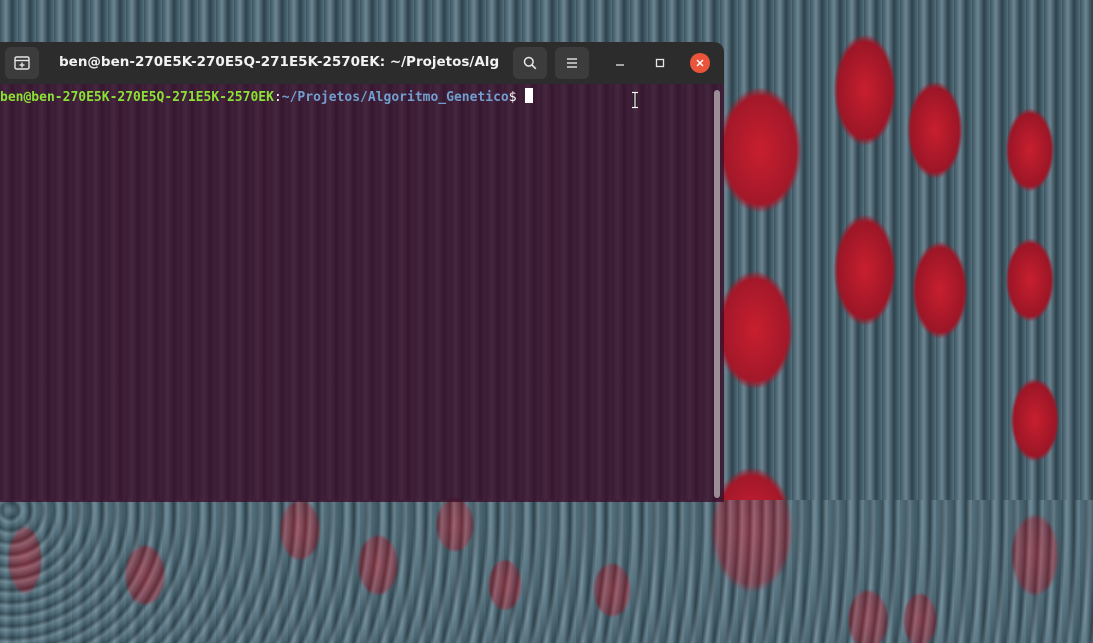 Image resolution: width=1093 pixels, height=643 pixels. What do you see at coordinates (395, 97) in the screenshot?
I see `prompt-path: ~/Projetos/Algoritmo_Genetico` at bounding box center [395, 97].